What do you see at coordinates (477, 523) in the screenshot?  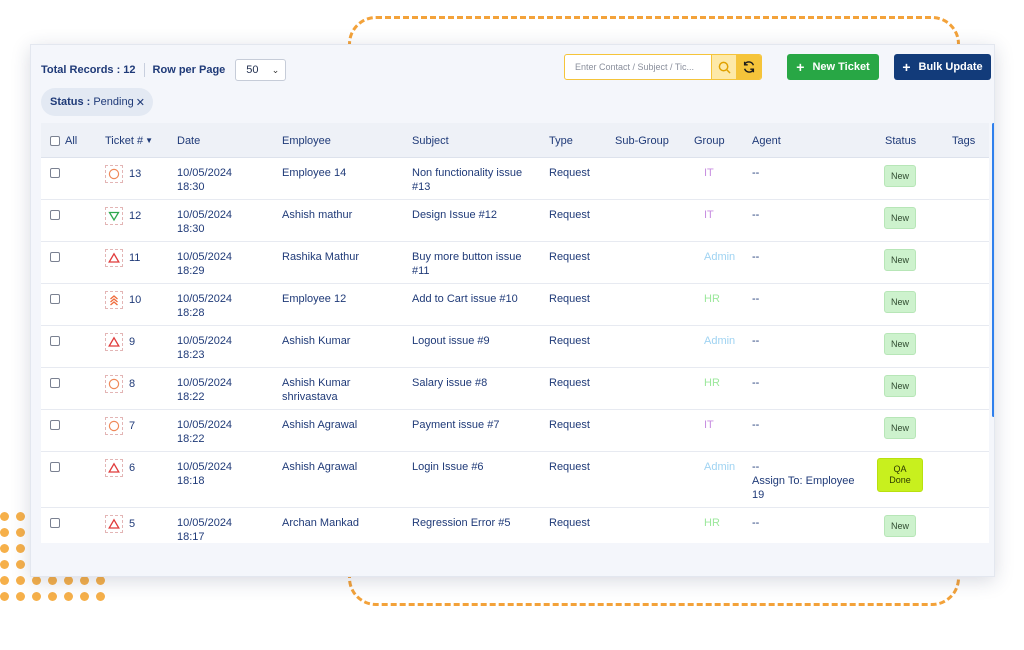 I see `ticket-subject: Regression Error #5` at bounding box center [477, 523].